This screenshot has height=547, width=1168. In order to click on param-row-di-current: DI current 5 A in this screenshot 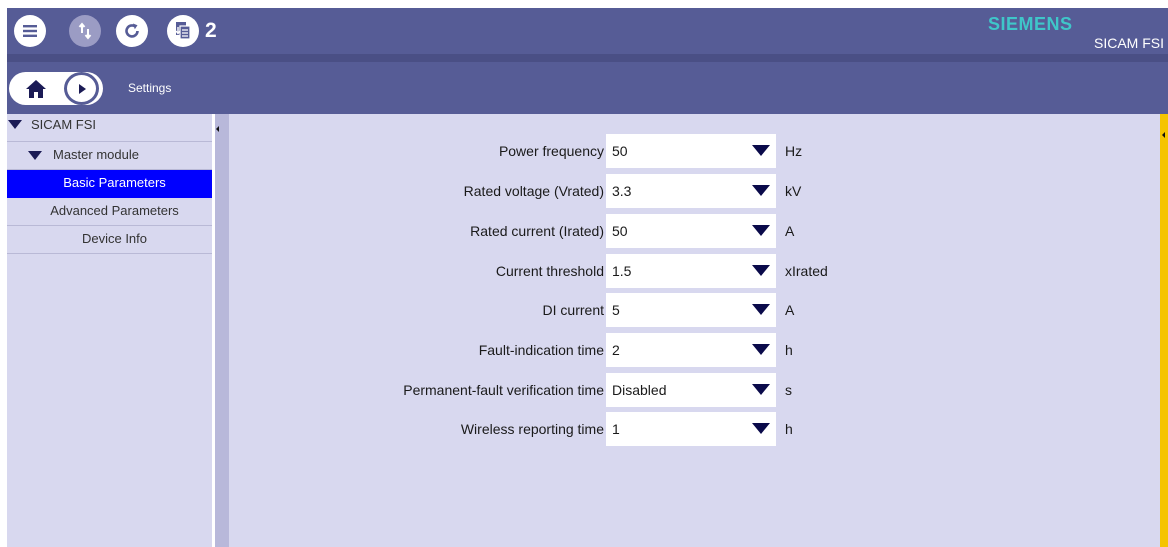, I will do `click(679, 310)`.